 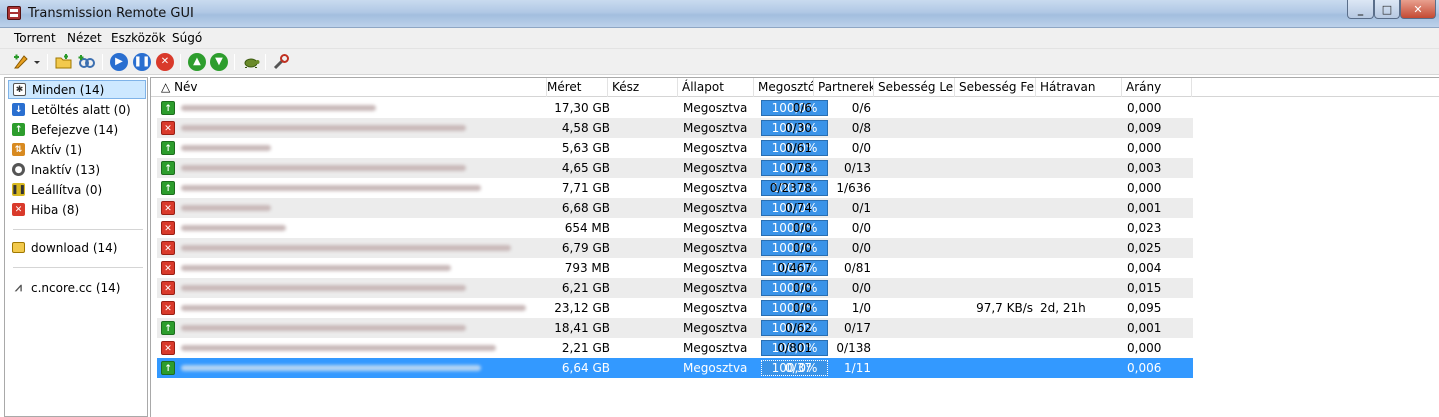 What do you see at coordinates (675, 168) in the screenshot?
I see `torrent-row: ↑ 4,65 GB 100,0% Megosztva 0/78 0/13 0,003` at bounding box center [675, 168].